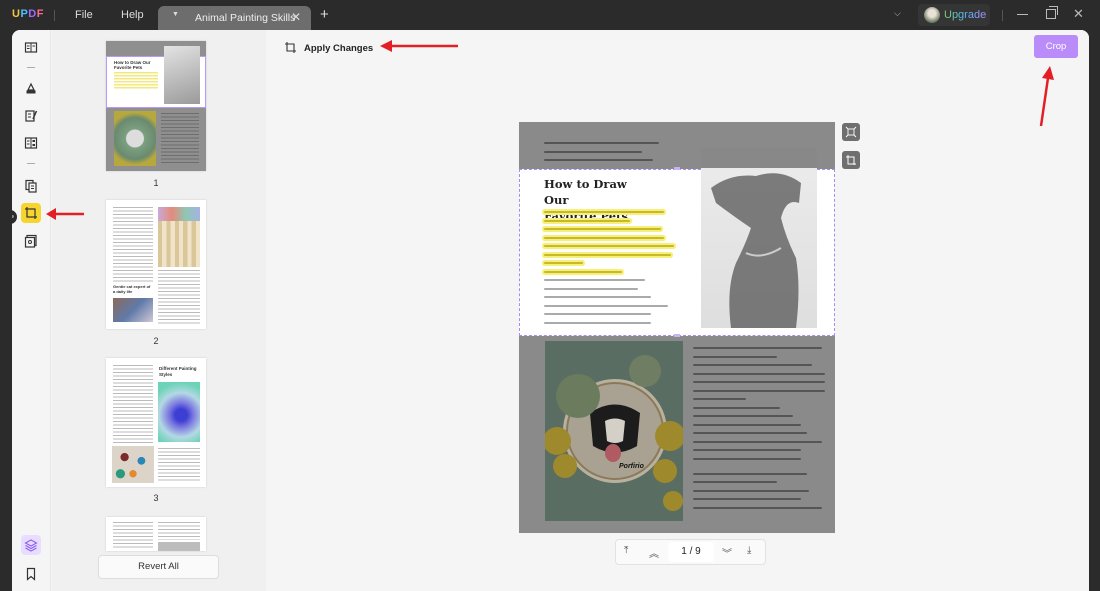 The width and height of the screenshot is (1100, 591). Describe the element at coordinates (132, 65) in the screenshot. I see `thumb-title: How to Draw Our Favorite Pets` at that location.